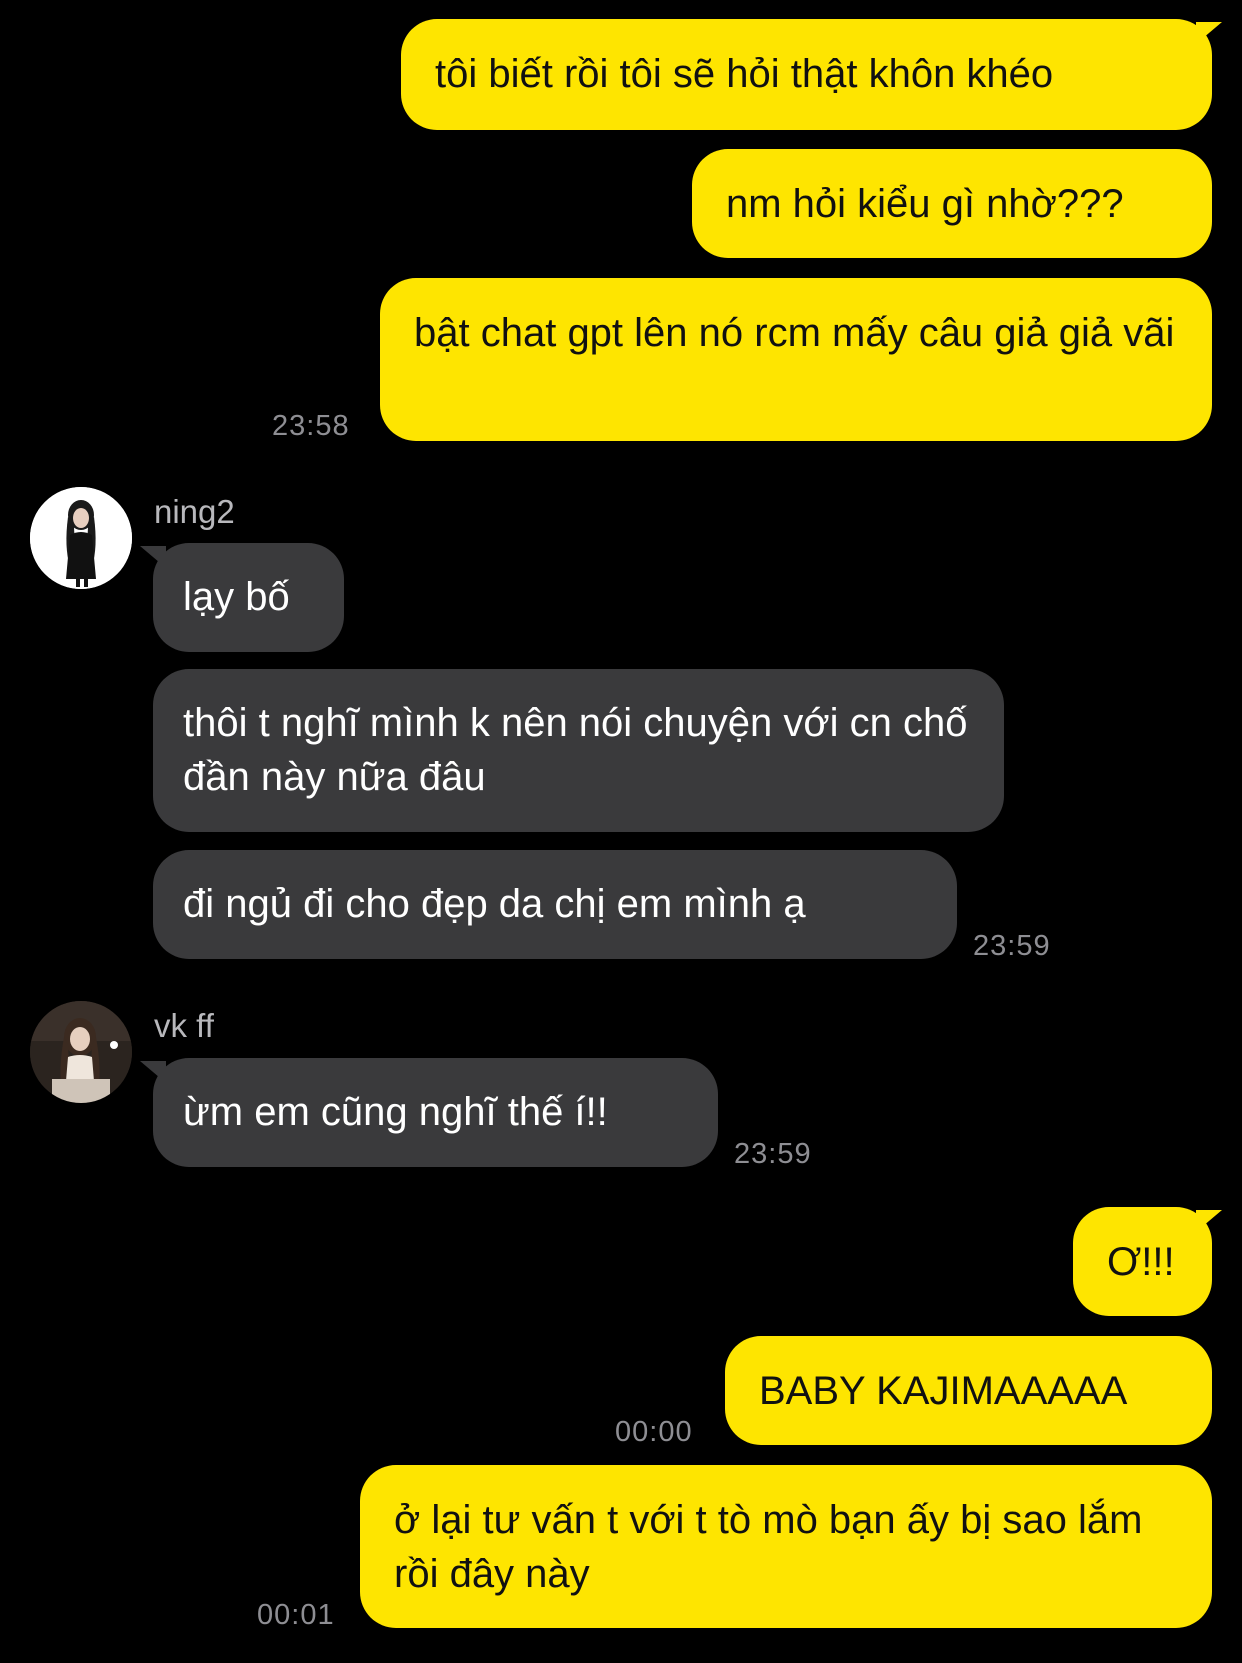 The width and height of the screenshot is (1242, 1663). I want to click on incoming-message-bubble: lạy bố, so click(248, 597).